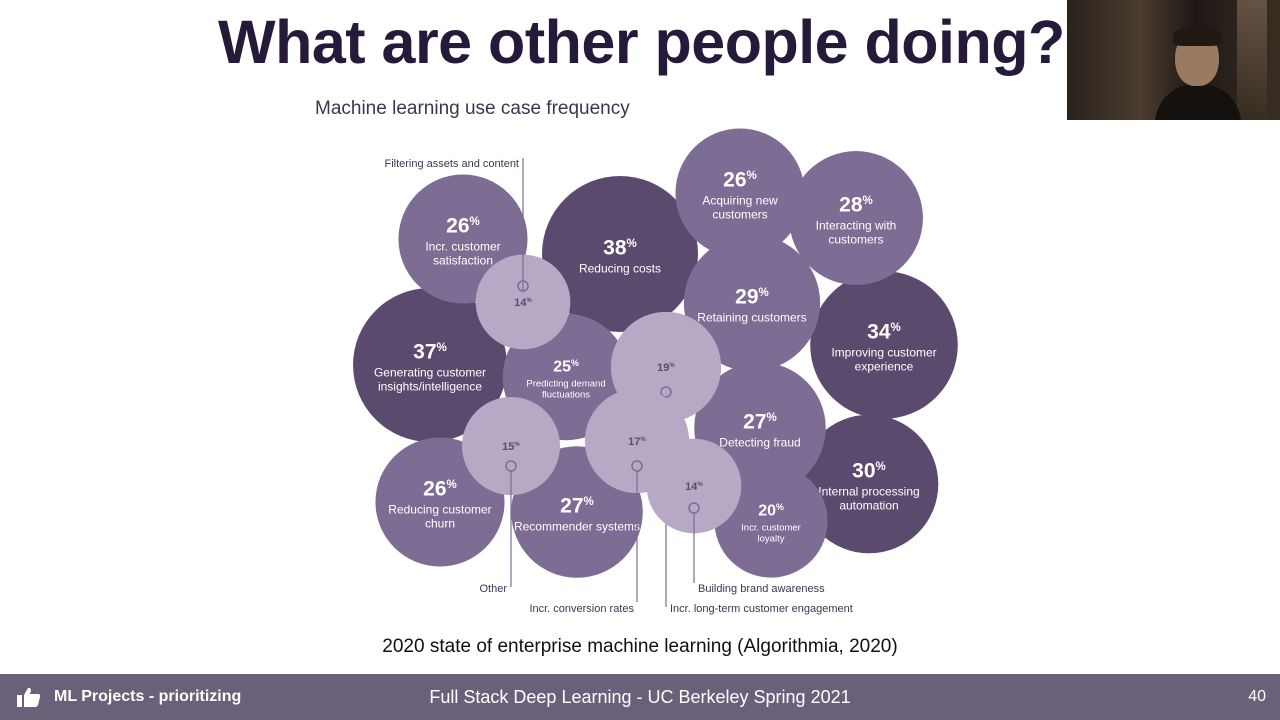 Image resolution: width=1280 pixels, height=720 pixels. What do you see at coordinates (440, 523) in the screenshot?
I see `bubble-label: churn` at bounding box center [440, 523].